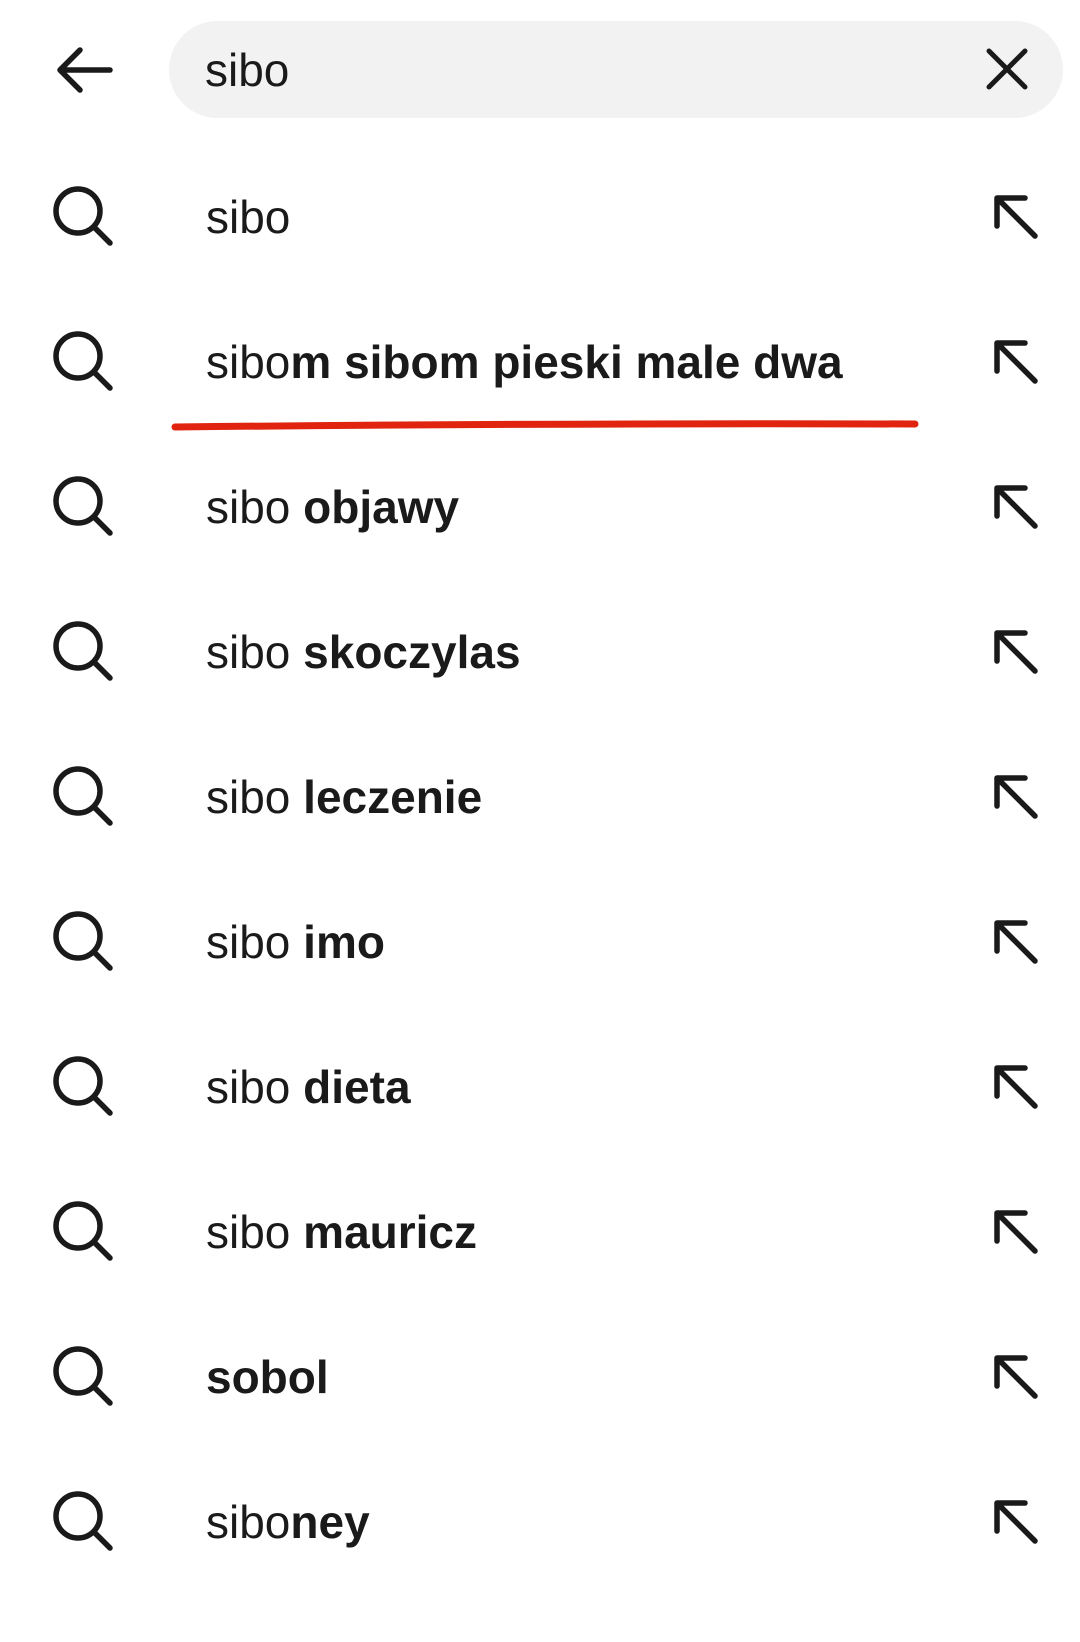  I want to click on suggestion-label: sibo objawy, so click(332, 507).